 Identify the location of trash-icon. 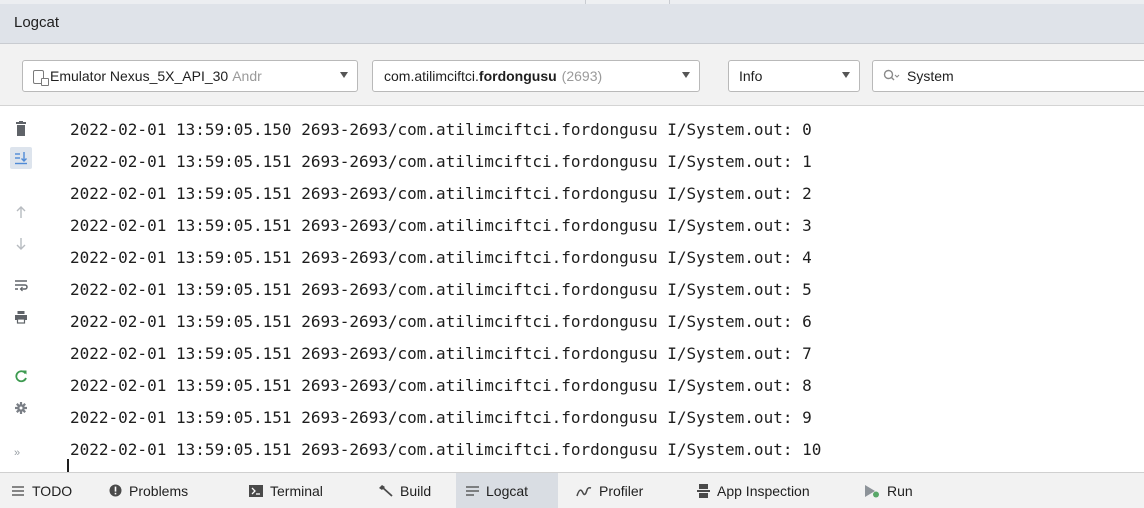
(21, 128).